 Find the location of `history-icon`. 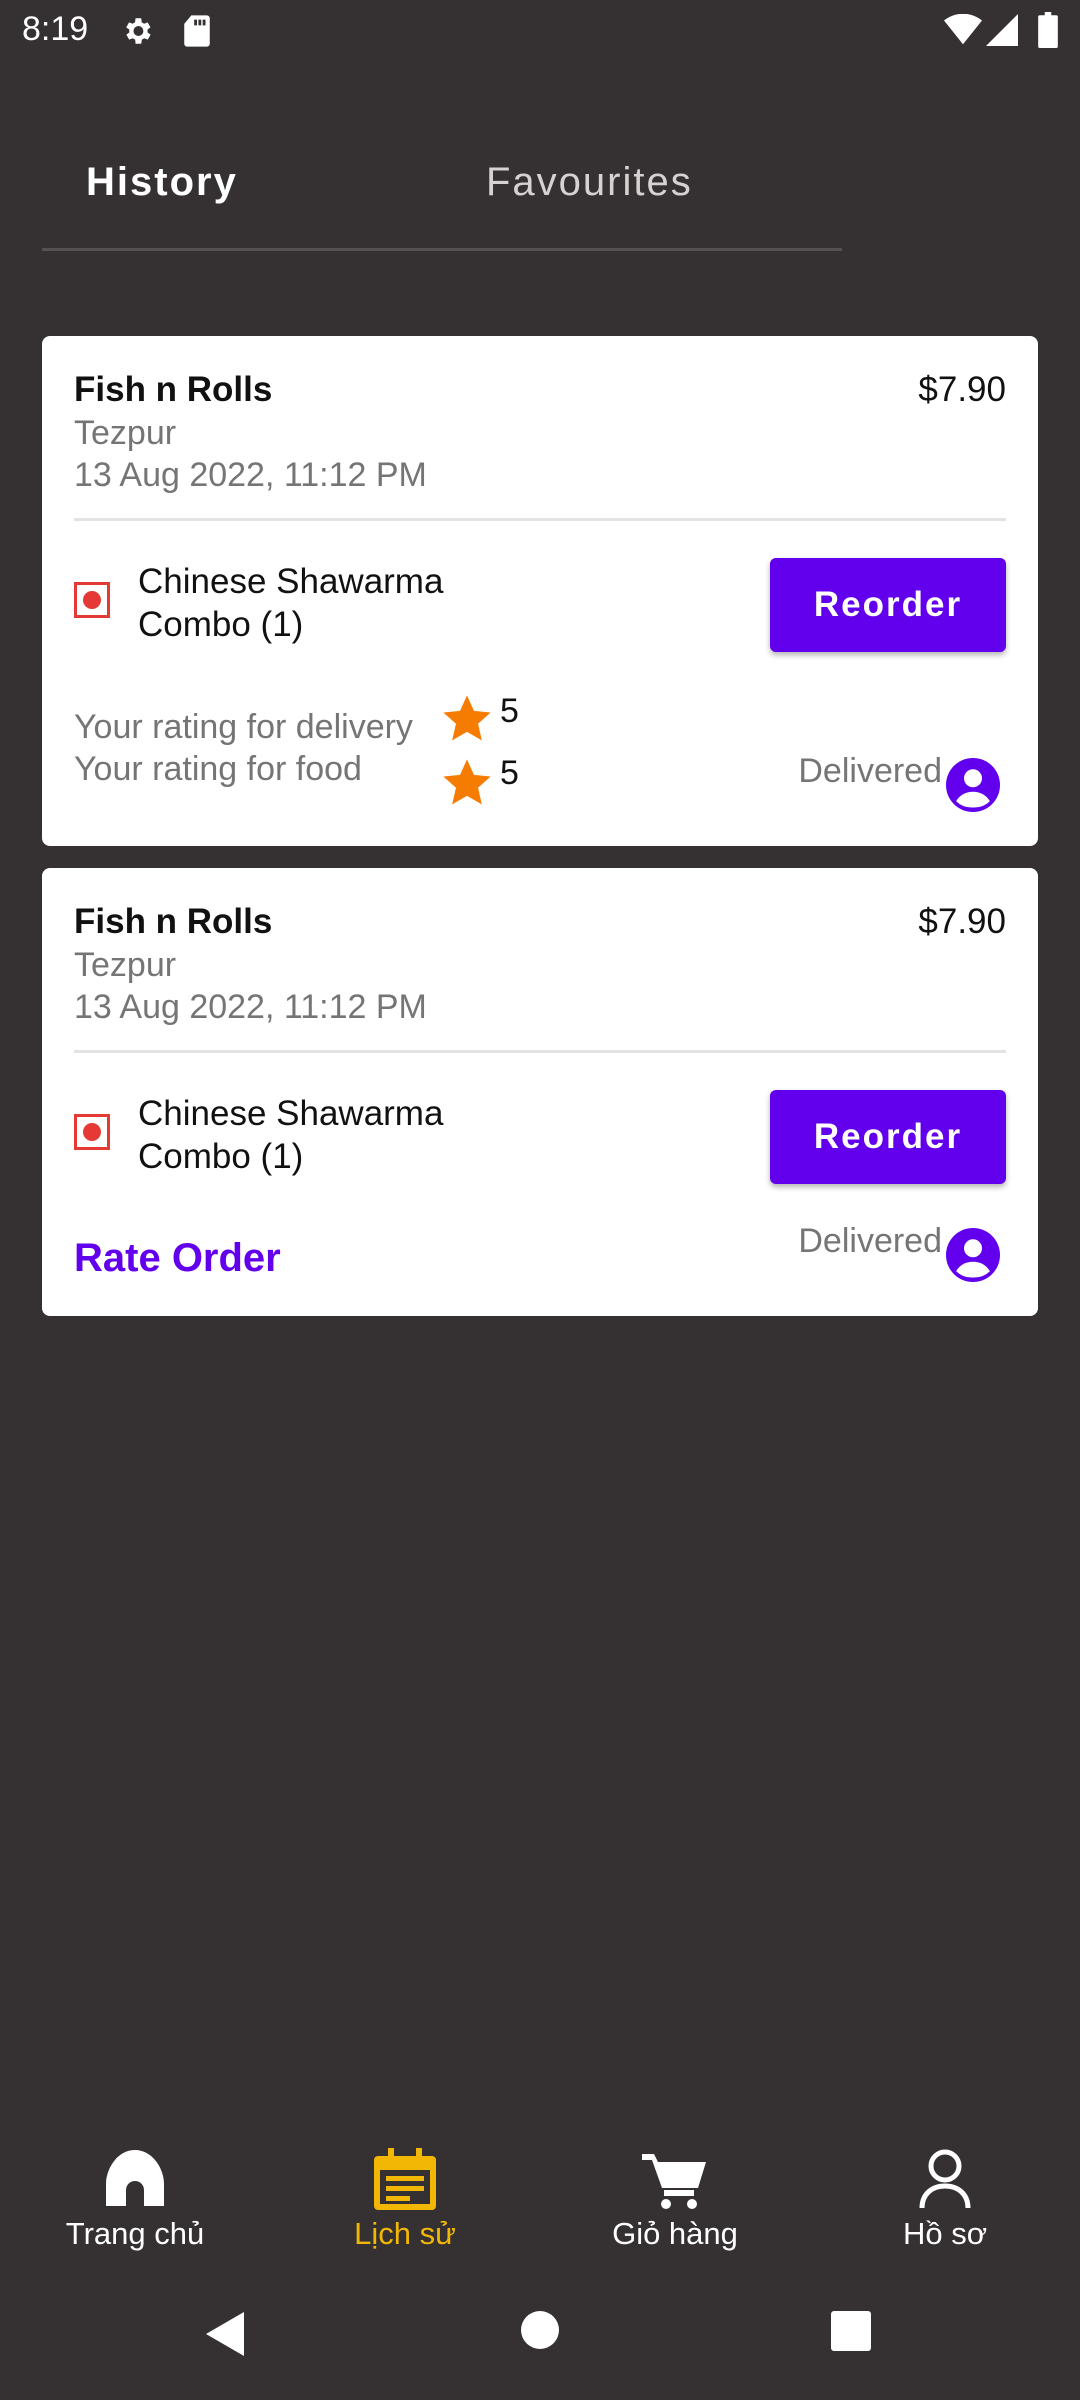

history-icon is located at coordinates (405, 2179).